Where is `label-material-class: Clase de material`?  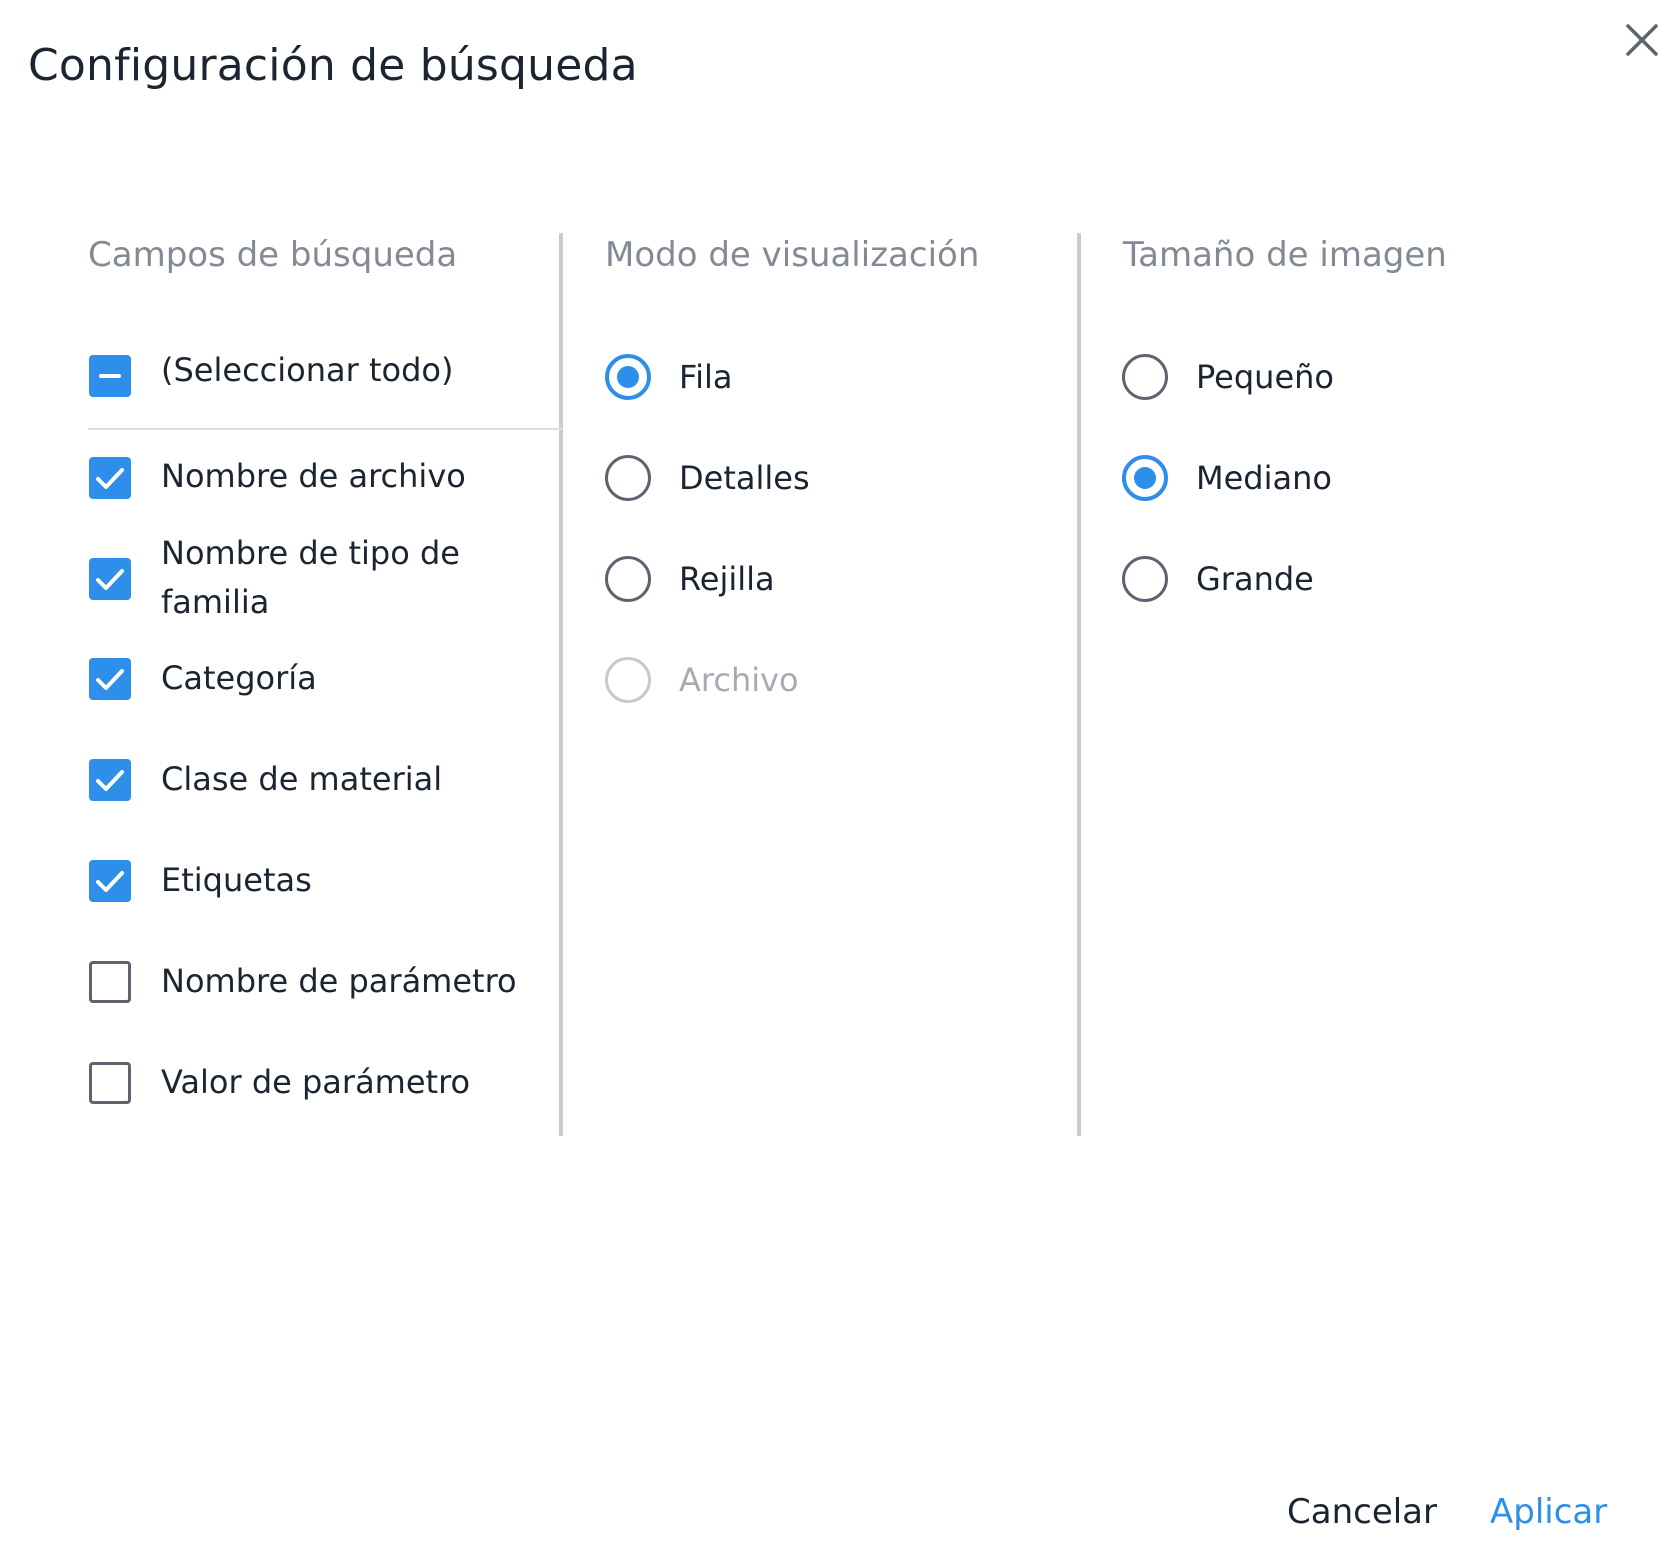 label-material-class: Clase de material is located at coordinates (302, 779).